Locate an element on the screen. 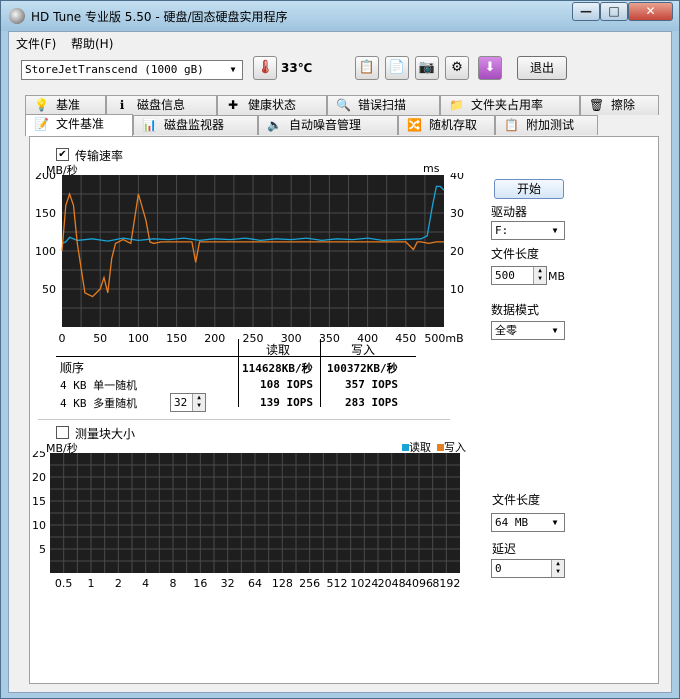 The height and width of the screenshot is (699, 680). download-button: ⬇ is located at coordinates (490, 68).